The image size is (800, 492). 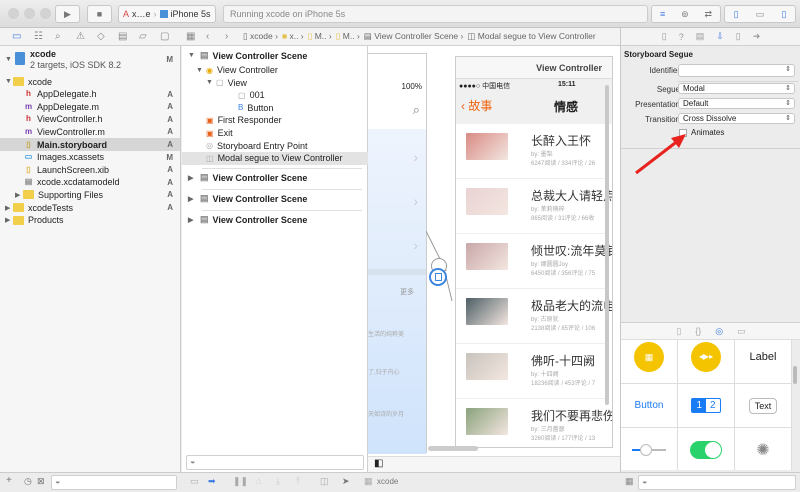 What do you see at coordinates (164, 36) in the screenshot?
I see `log-navigator-icon: ▢` at bounding box center [164, 36].